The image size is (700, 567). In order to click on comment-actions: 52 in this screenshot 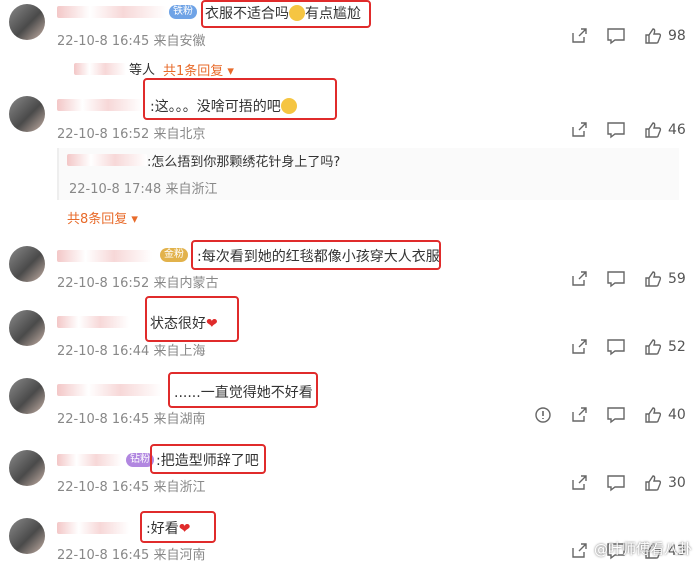, I will do `click(620, 347)`.